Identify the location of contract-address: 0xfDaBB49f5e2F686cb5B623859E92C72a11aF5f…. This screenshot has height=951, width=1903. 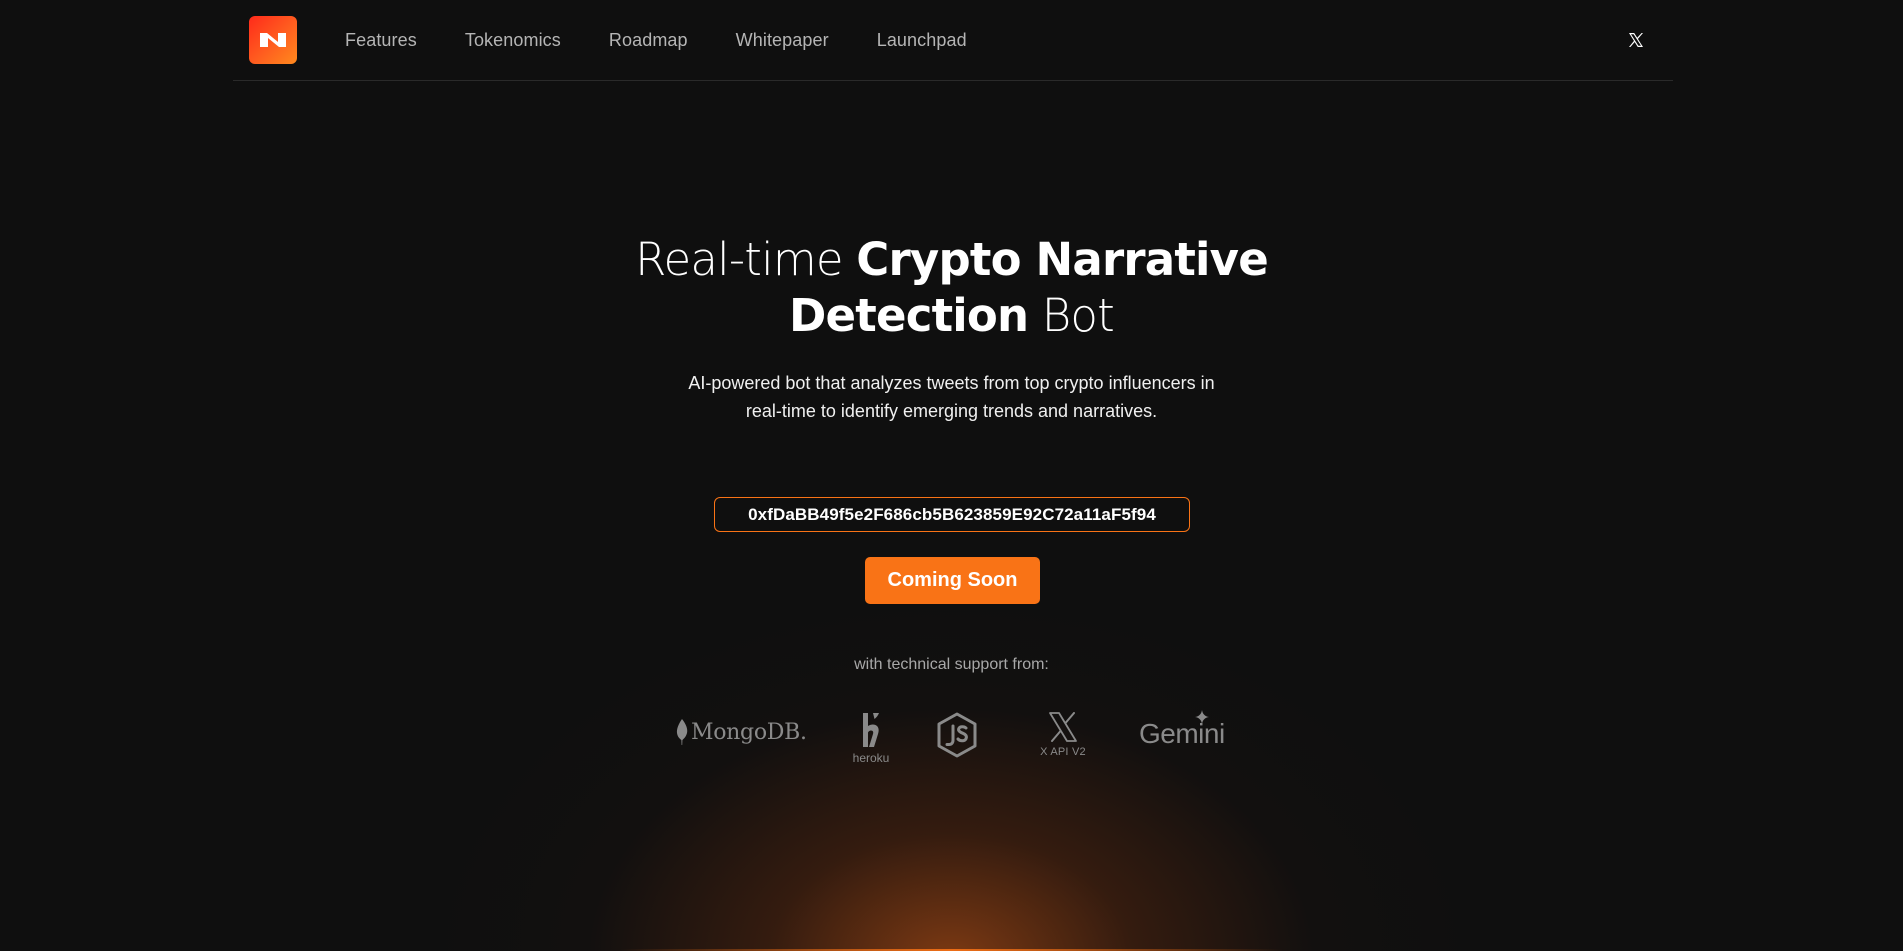
(952, 514).